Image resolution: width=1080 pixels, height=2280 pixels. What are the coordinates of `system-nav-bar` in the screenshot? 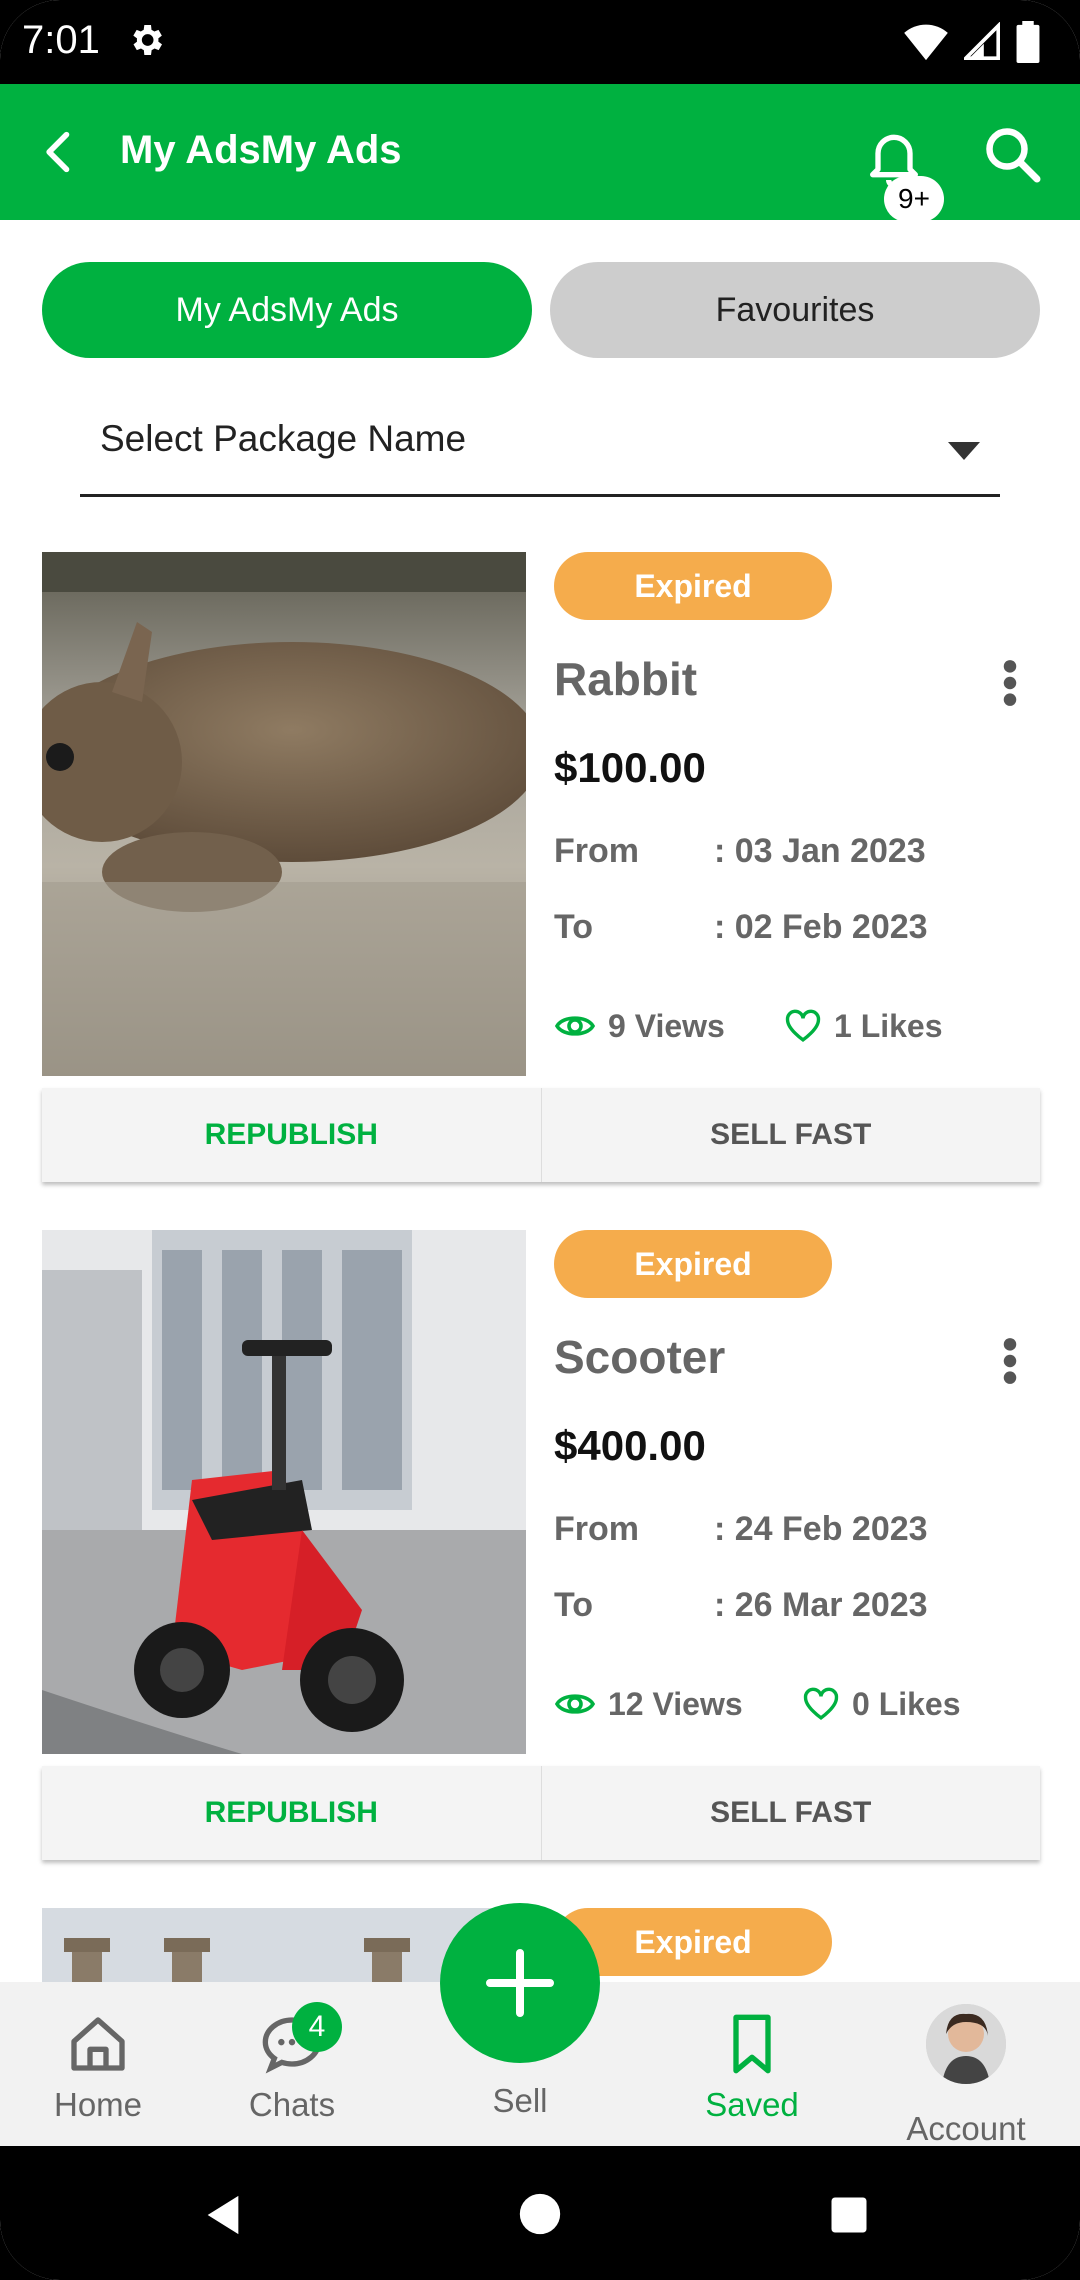 It's located at (540, 2213).